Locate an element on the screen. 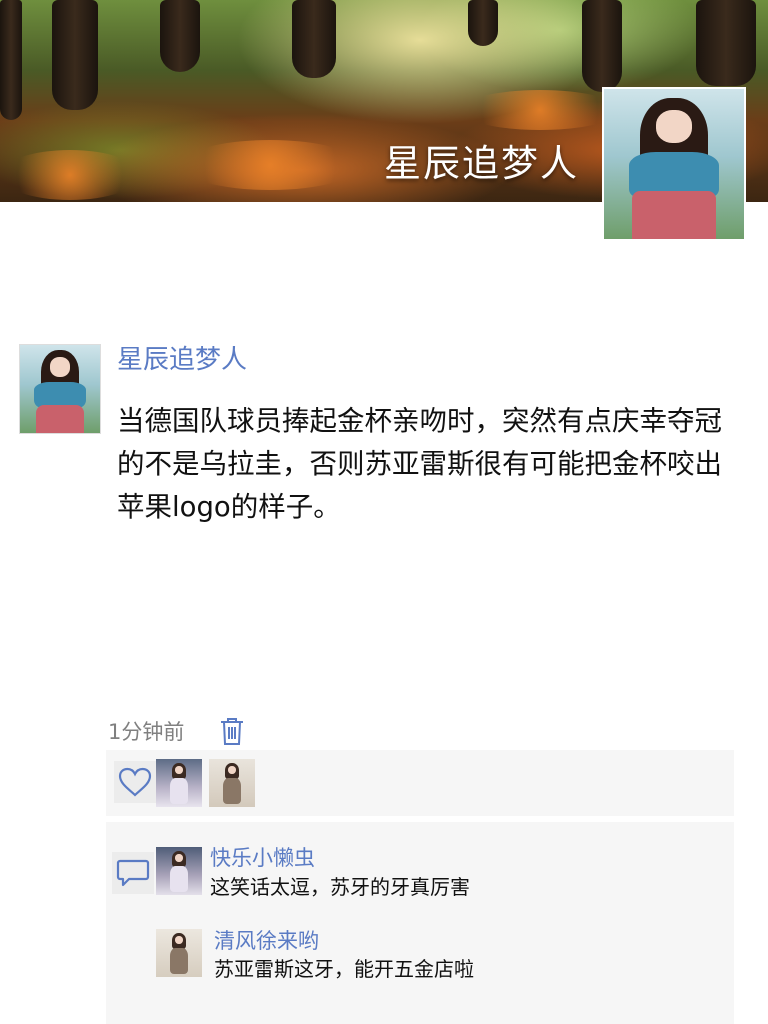  comment-icon-svg is located at coordinates (133, 873).